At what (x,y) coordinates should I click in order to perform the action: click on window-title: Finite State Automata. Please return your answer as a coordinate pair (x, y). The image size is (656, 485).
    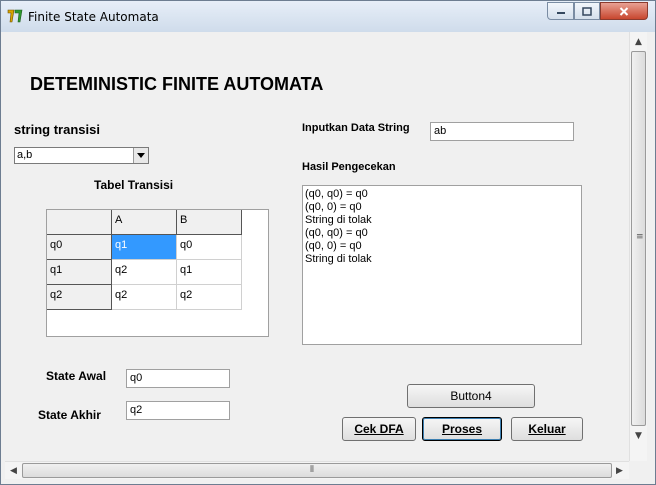
    Looking at the image, I should click on (93, 17).